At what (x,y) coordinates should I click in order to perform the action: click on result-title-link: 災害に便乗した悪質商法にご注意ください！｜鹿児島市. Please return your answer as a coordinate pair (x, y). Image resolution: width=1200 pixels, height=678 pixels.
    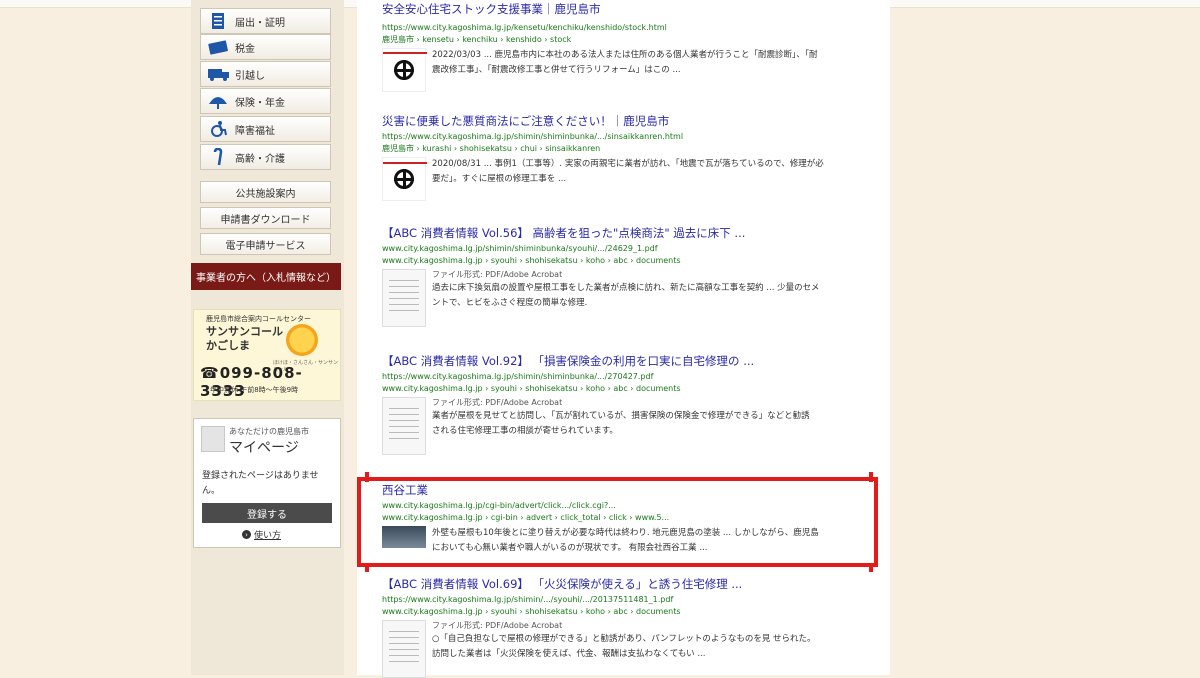
    Looking at the image, I should click on (627, 121).